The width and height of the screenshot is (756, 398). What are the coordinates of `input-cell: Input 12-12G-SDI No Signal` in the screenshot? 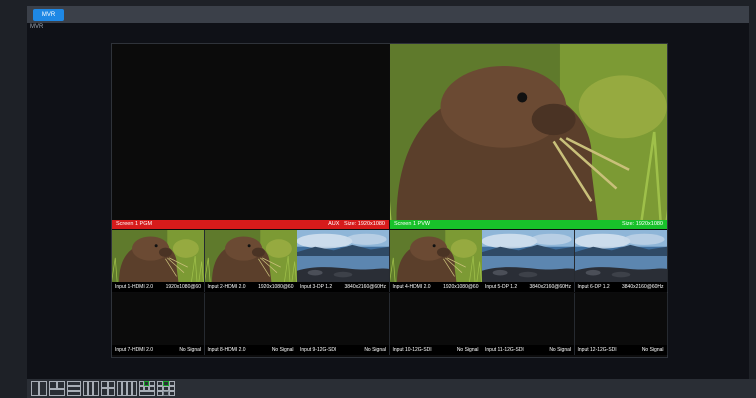 It's located at (621, 324).